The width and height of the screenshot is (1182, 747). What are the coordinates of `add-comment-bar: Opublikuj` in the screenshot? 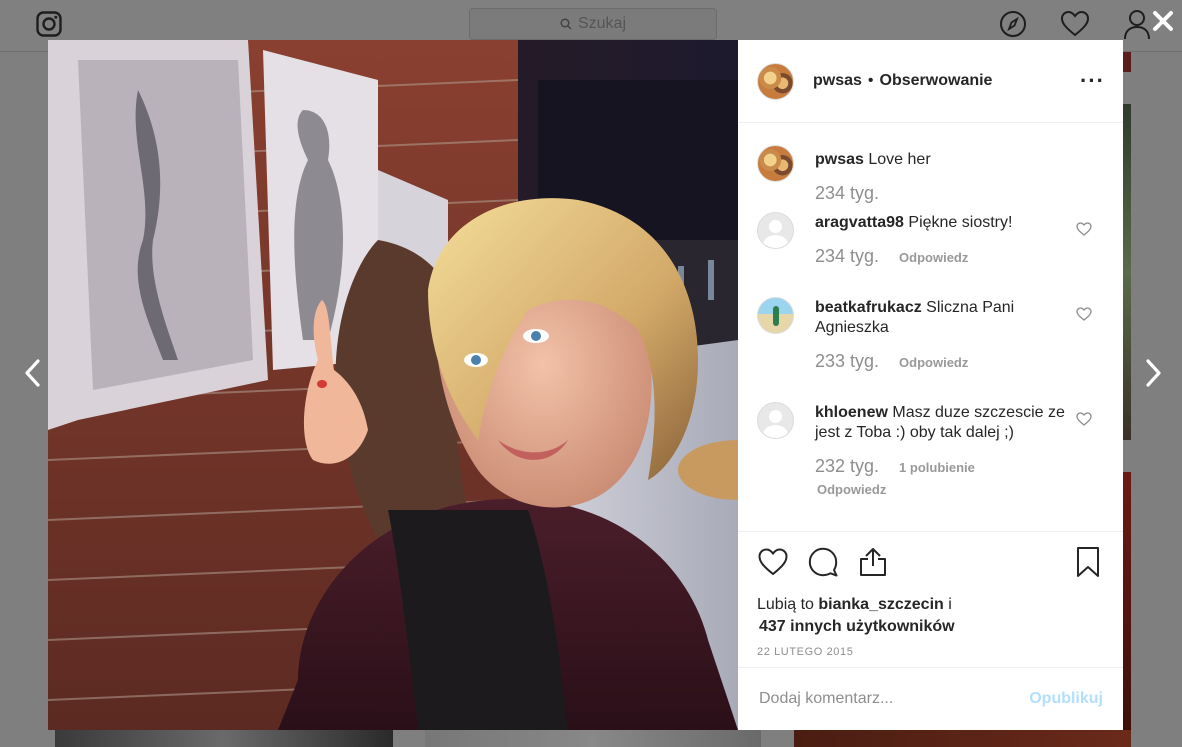 It's located at (930, 698).